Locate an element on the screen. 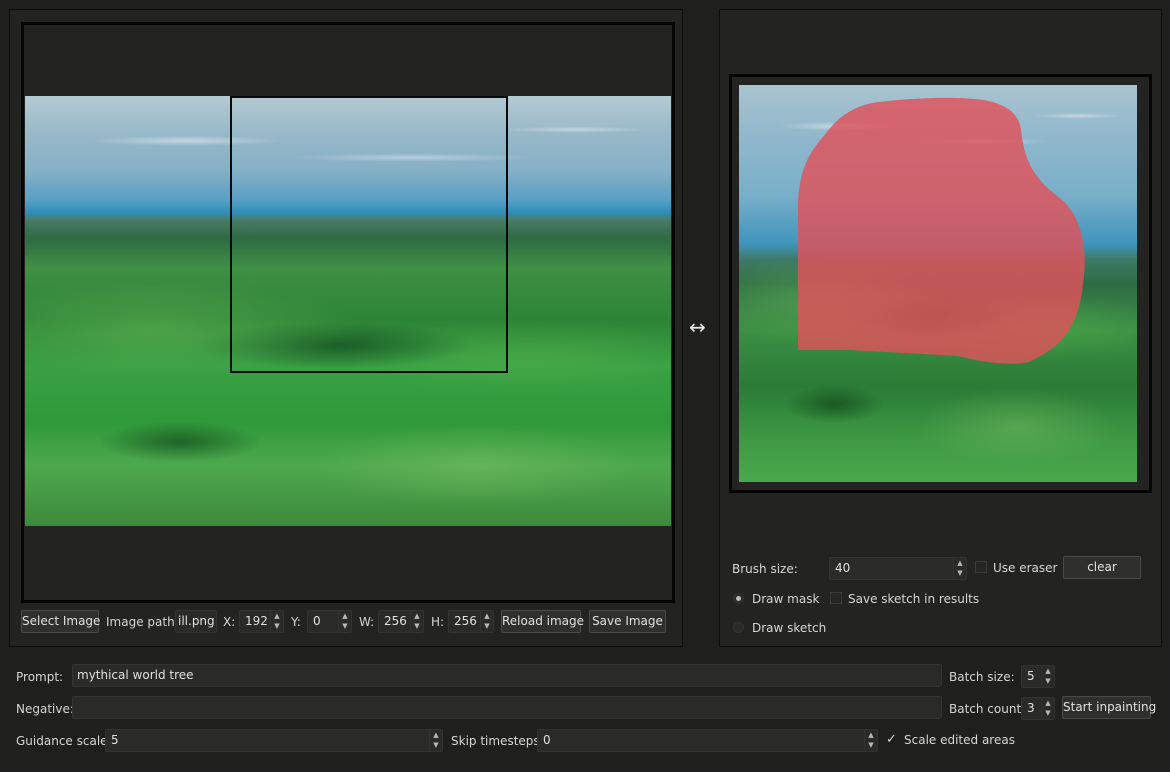  h-spinbox: 256 ▲ ▼ is located at coordinates (471, 621).